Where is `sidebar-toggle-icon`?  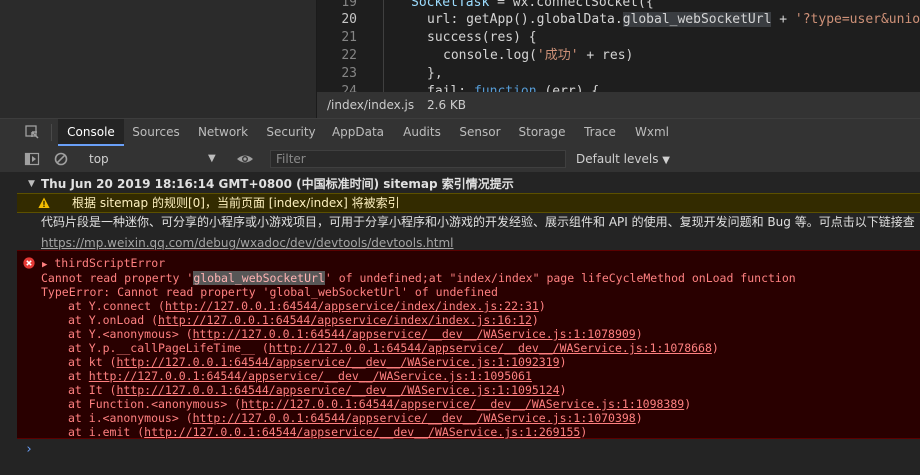
sidebar-toggle-icon is located at coordinates (32, 159).